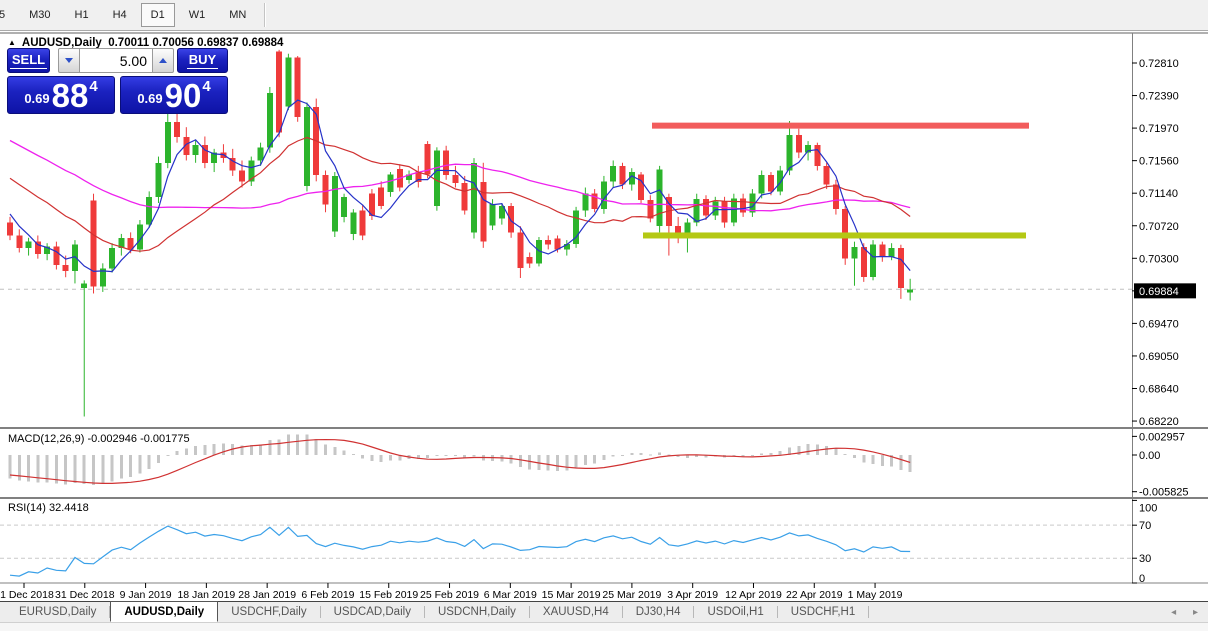 The height and width of the screenshot is (631, 1208). I want to click on sell-button-label: SELL, so click(28, 60).